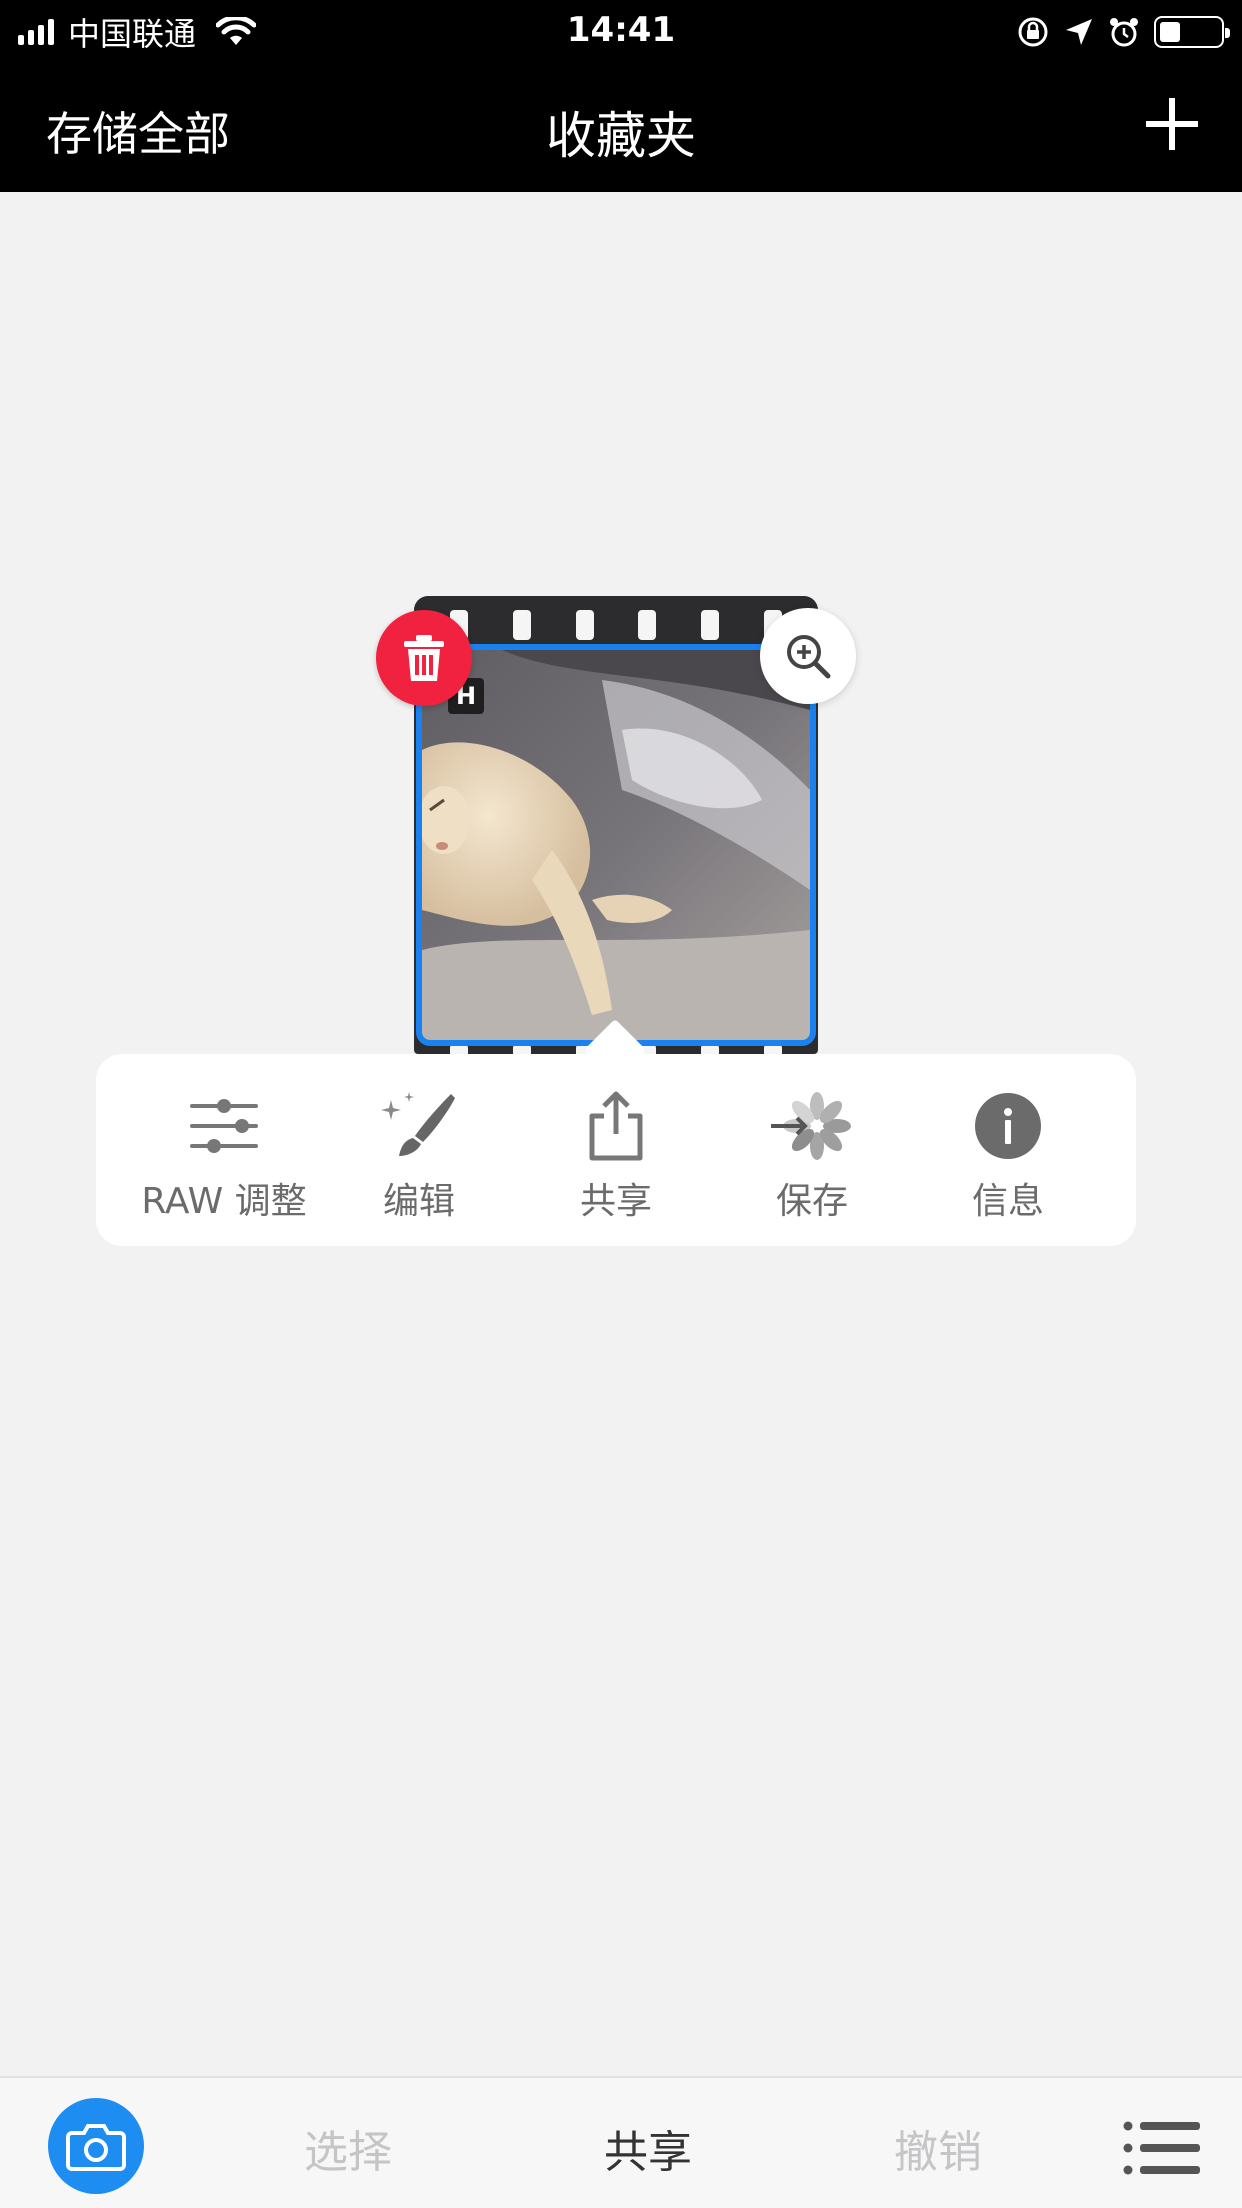 The height and width of the screenshot is (2208, 1242). Describe the element at coordinates (811, 1126) in the screenshot. I see `save-to-photos-icon` at that location.